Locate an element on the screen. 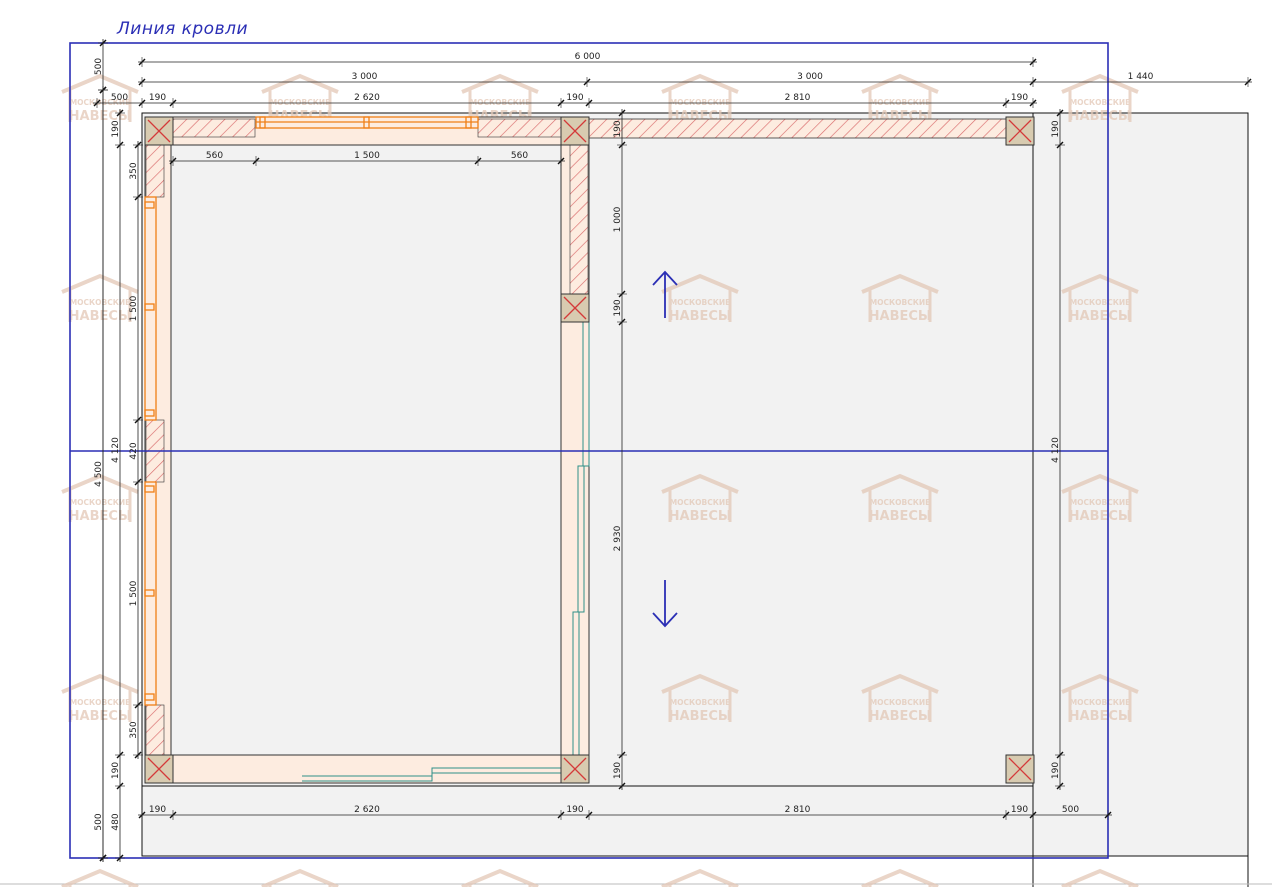 The image size is (1272, 887). dimension-label: 4 500 is located at coordinates (99, 474).